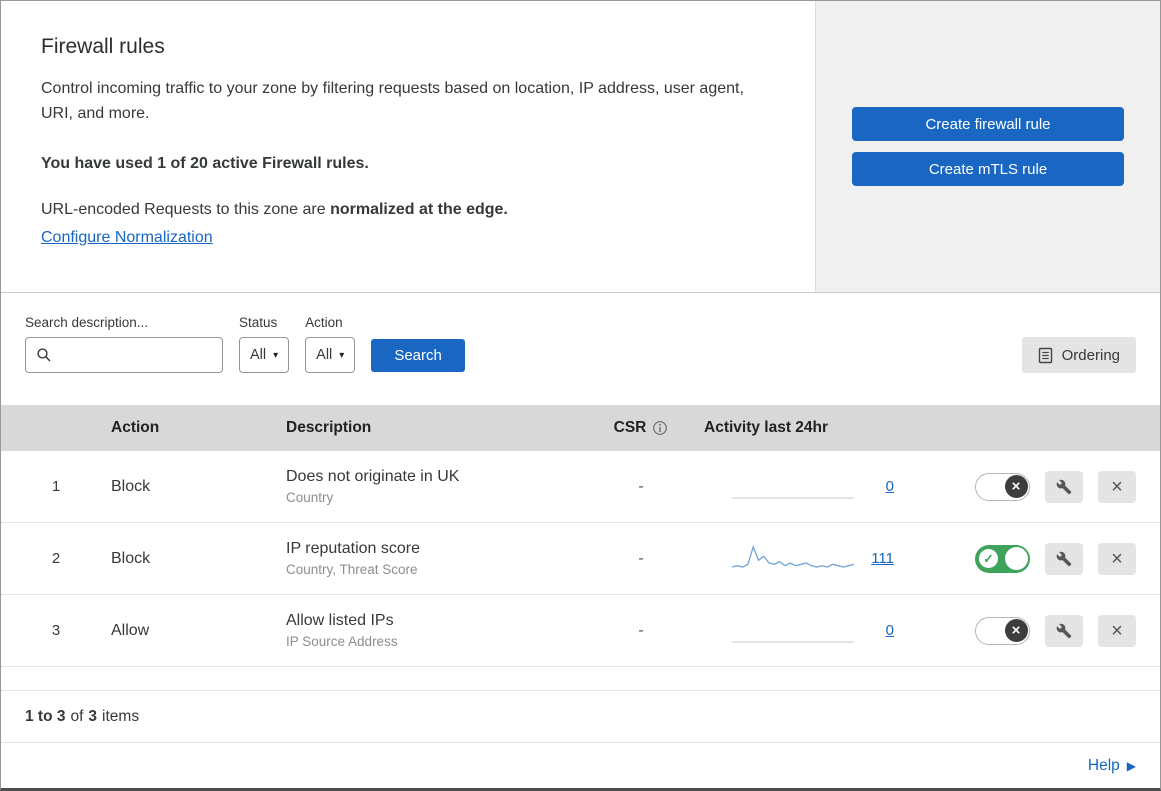 The height and width of the screenshot is (791, 1161). I want to click on rule-action: Allow, so click(130, 630).